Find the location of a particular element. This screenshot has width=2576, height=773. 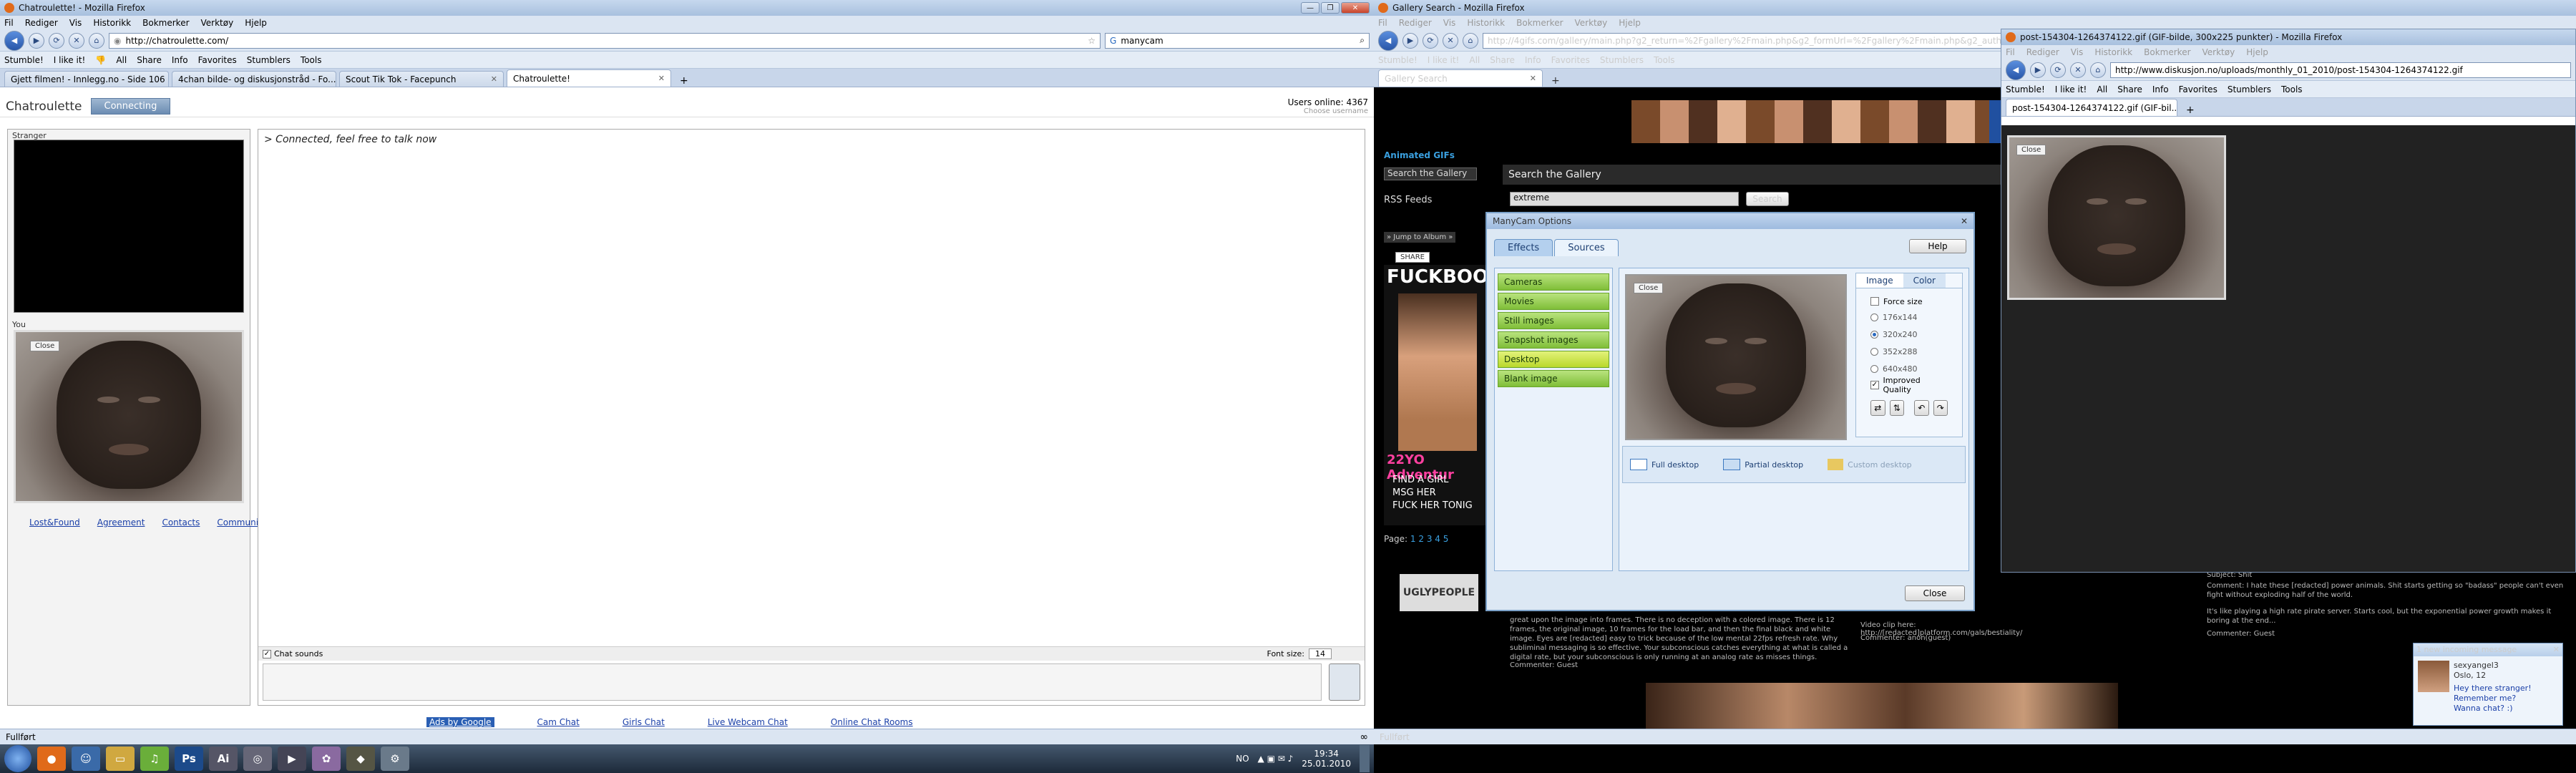

close-icon: ✕ is located at coordinates (1964, 221).